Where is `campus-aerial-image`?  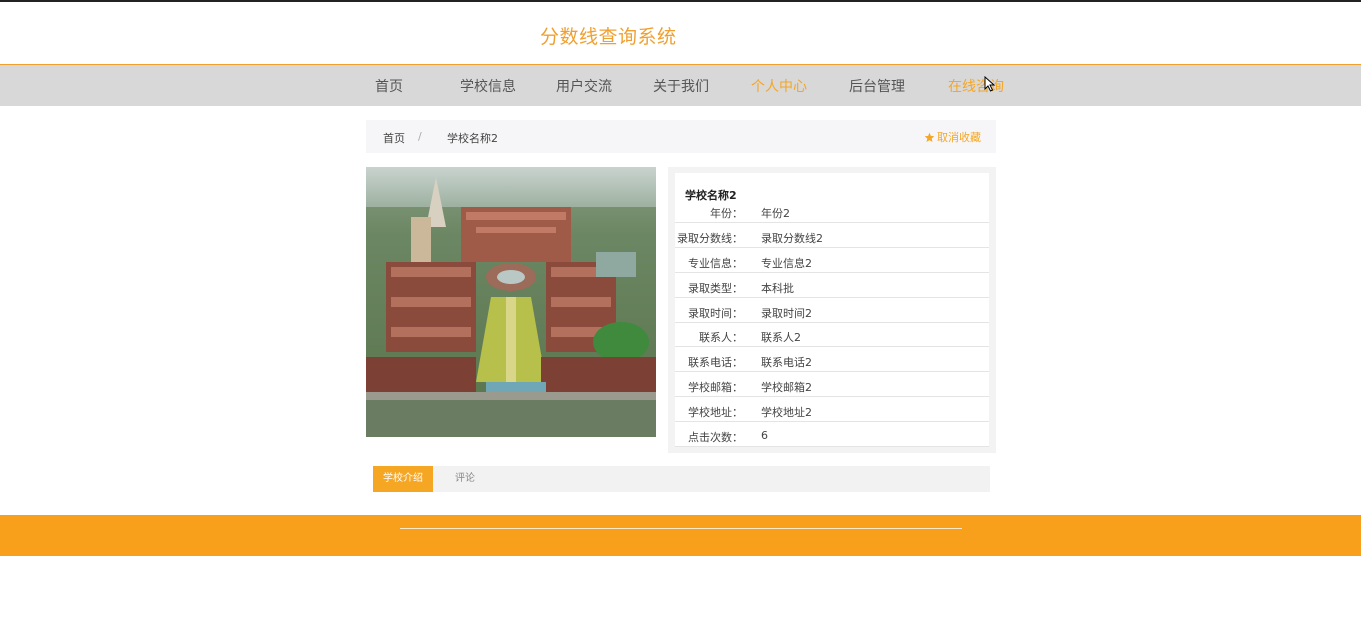
campus-aerial-image is located at coordinates (511, 302).